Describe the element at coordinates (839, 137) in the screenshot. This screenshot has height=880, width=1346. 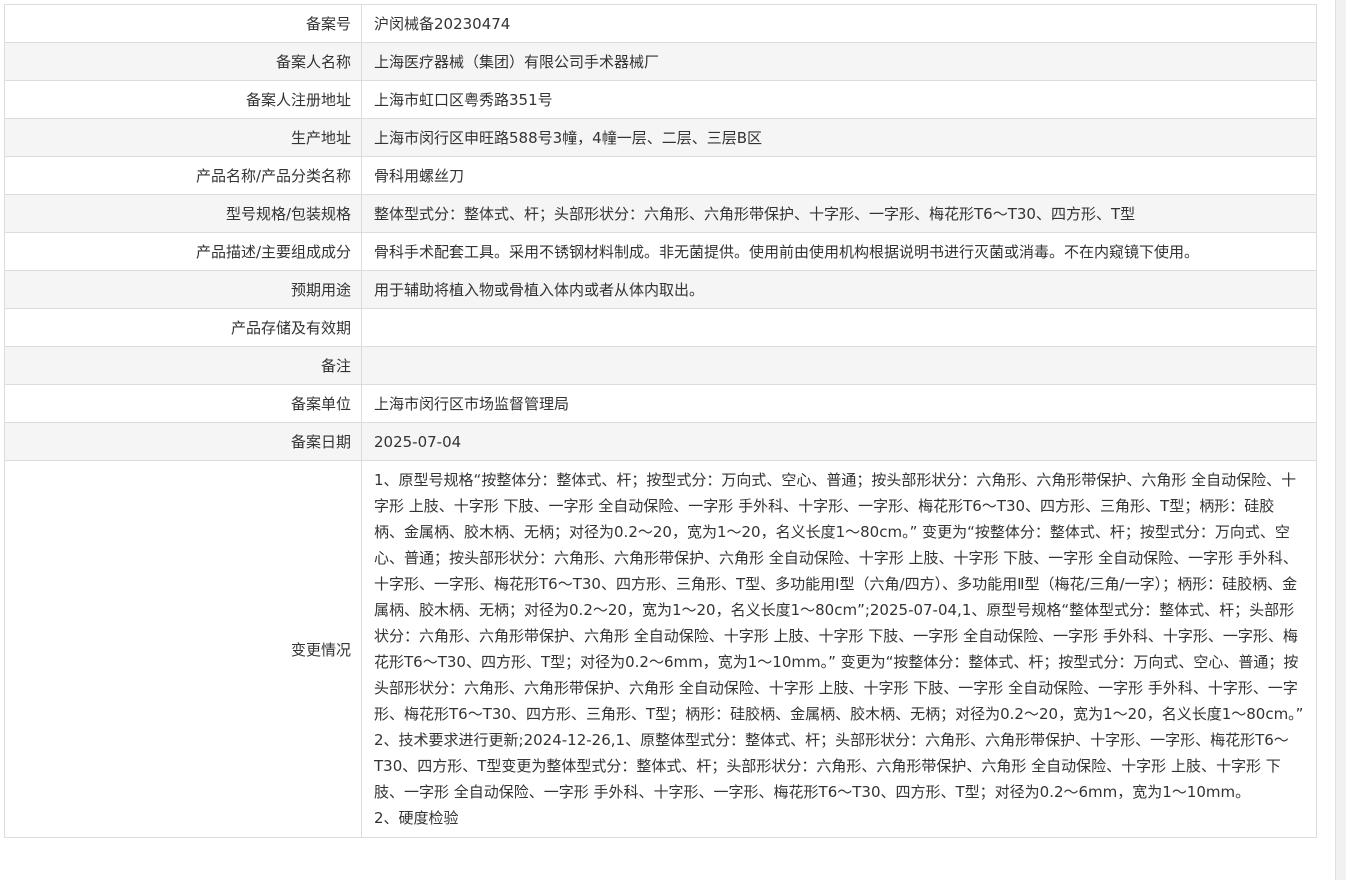
I see `value-production-address: 上海市闵行区申旺路588号3幢，4幢一层、二层、三层B区` at that location.